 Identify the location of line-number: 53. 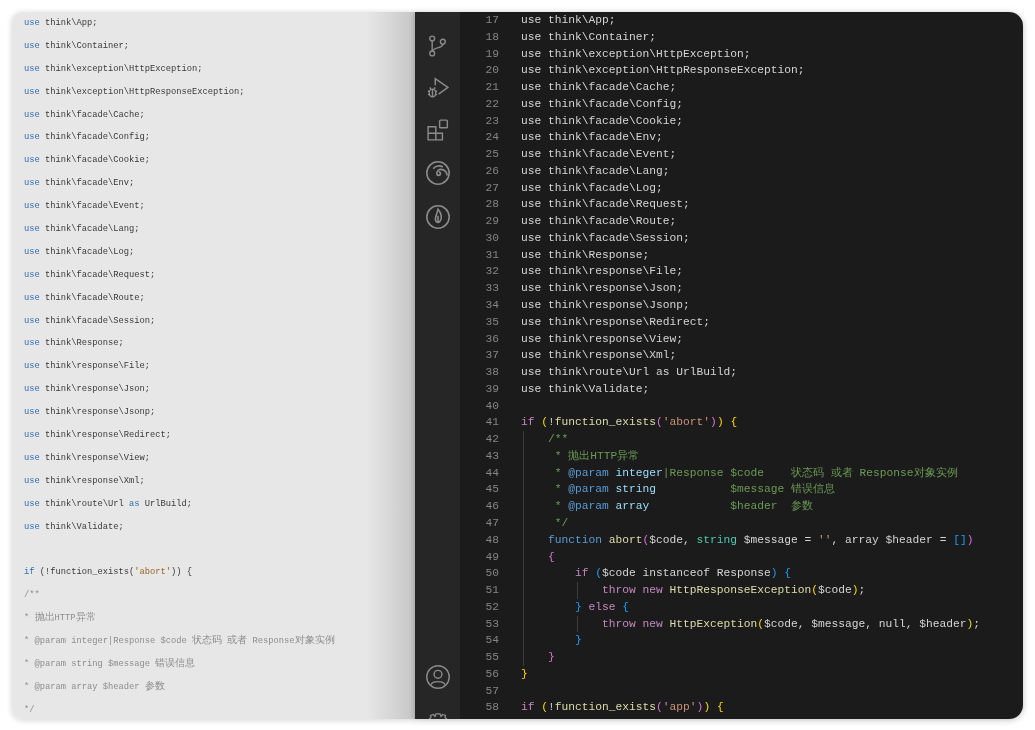
(492, 624).